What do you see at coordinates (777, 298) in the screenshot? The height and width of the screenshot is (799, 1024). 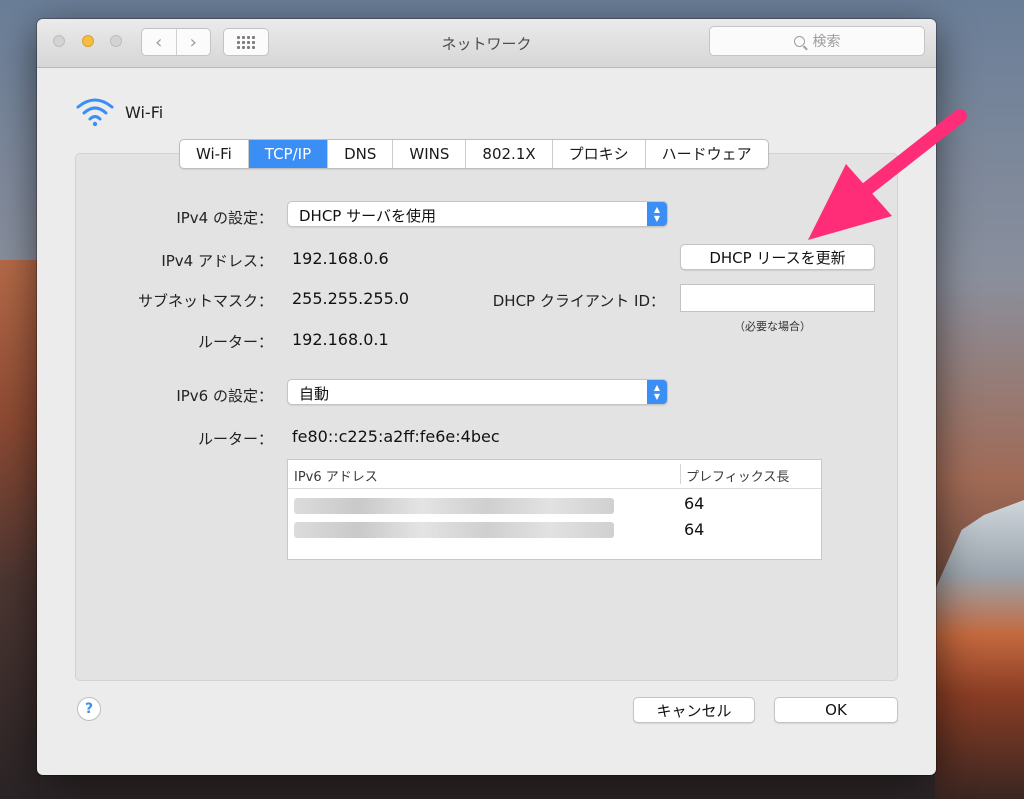 I see `dhcp-client-id-field` at bounding box center [777, 298].